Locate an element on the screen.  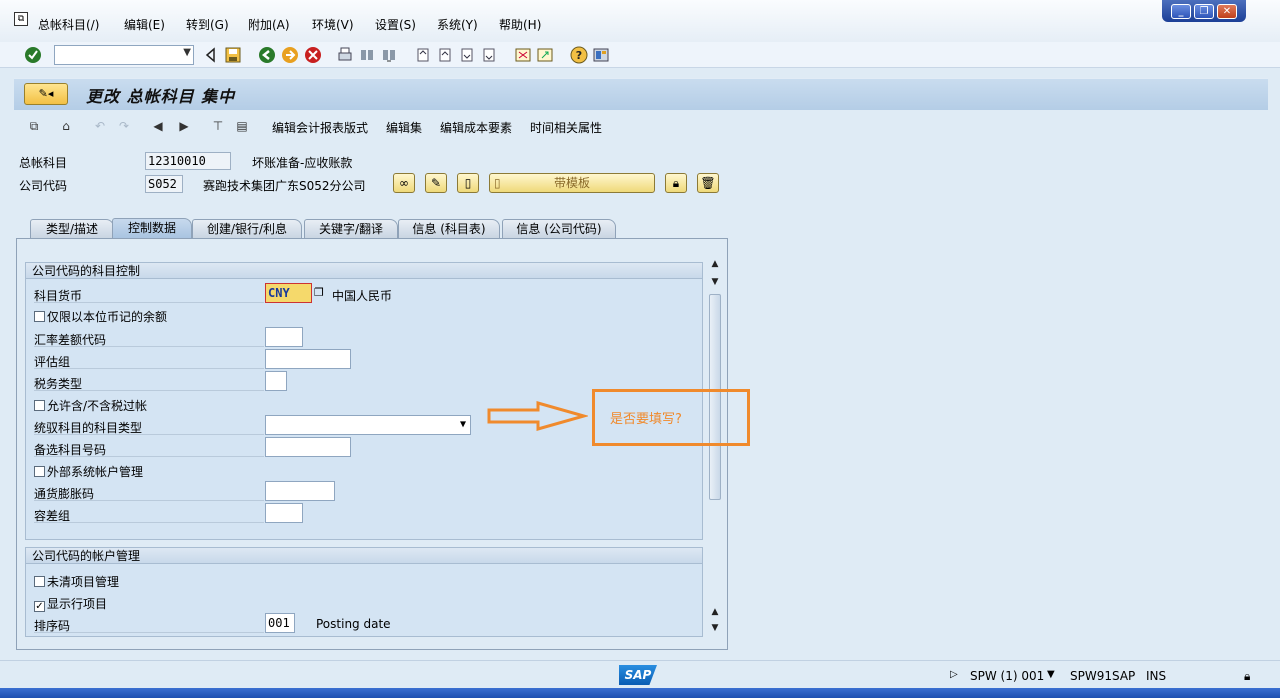
with-template-label: 带模板 is located at coordinates (571, 183).